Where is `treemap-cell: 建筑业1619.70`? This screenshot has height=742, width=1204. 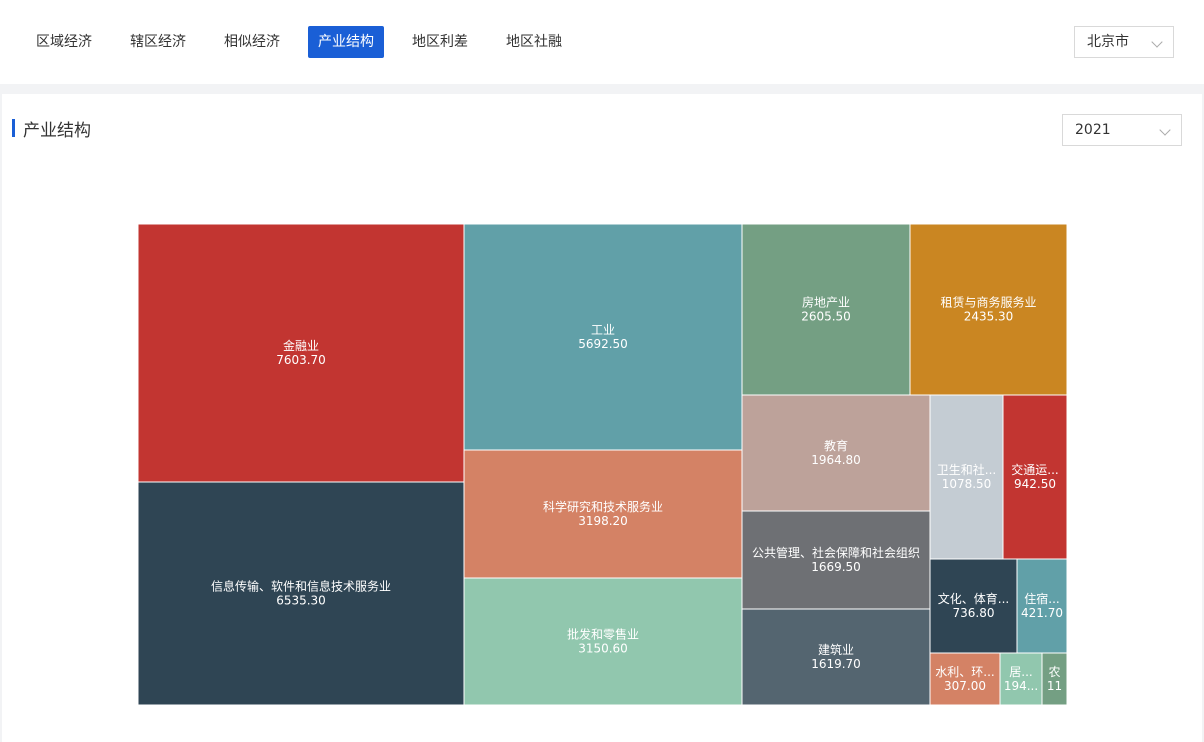
treemap-cell: 建筑业1619.70 is located at coordinates (836, 657).